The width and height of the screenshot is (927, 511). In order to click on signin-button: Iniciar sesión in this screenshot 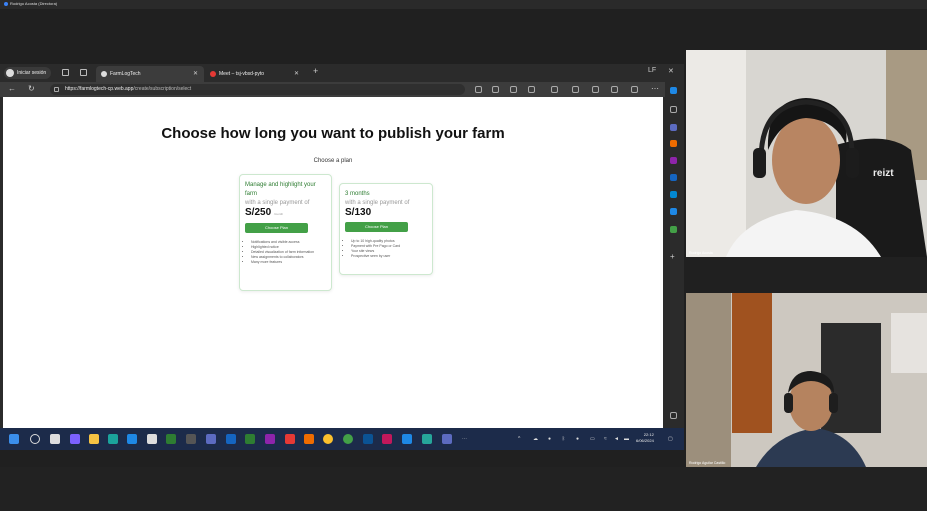, I will do `click(28, 73)`.